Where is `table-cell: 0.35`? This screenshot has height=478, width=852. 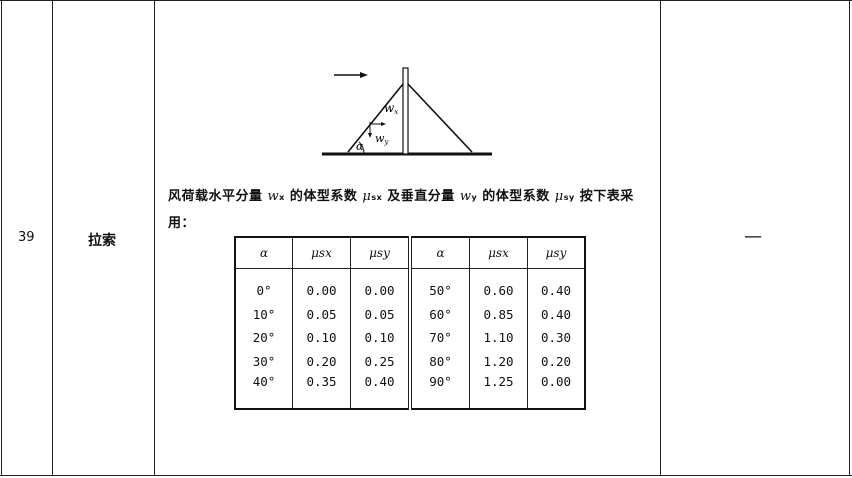 table-cell: 0.35 is located at coordinates (321, 391).